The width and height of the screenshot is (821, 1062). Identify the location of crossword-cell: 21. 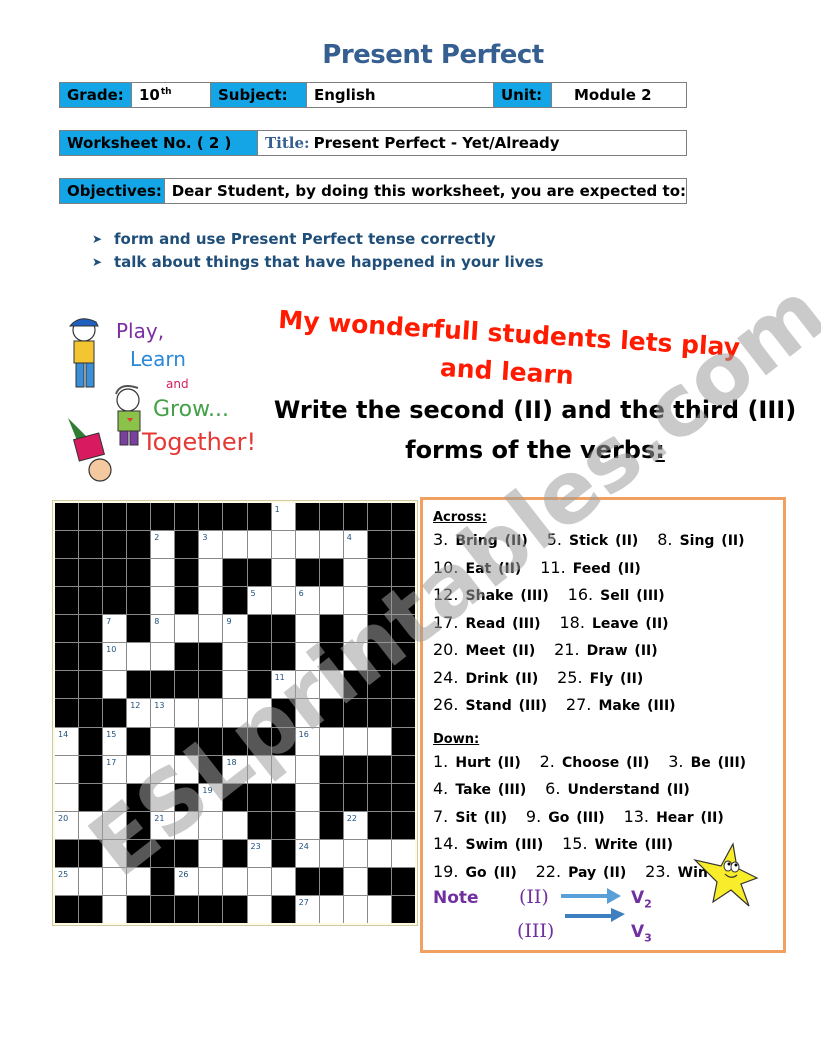
(163, 825).